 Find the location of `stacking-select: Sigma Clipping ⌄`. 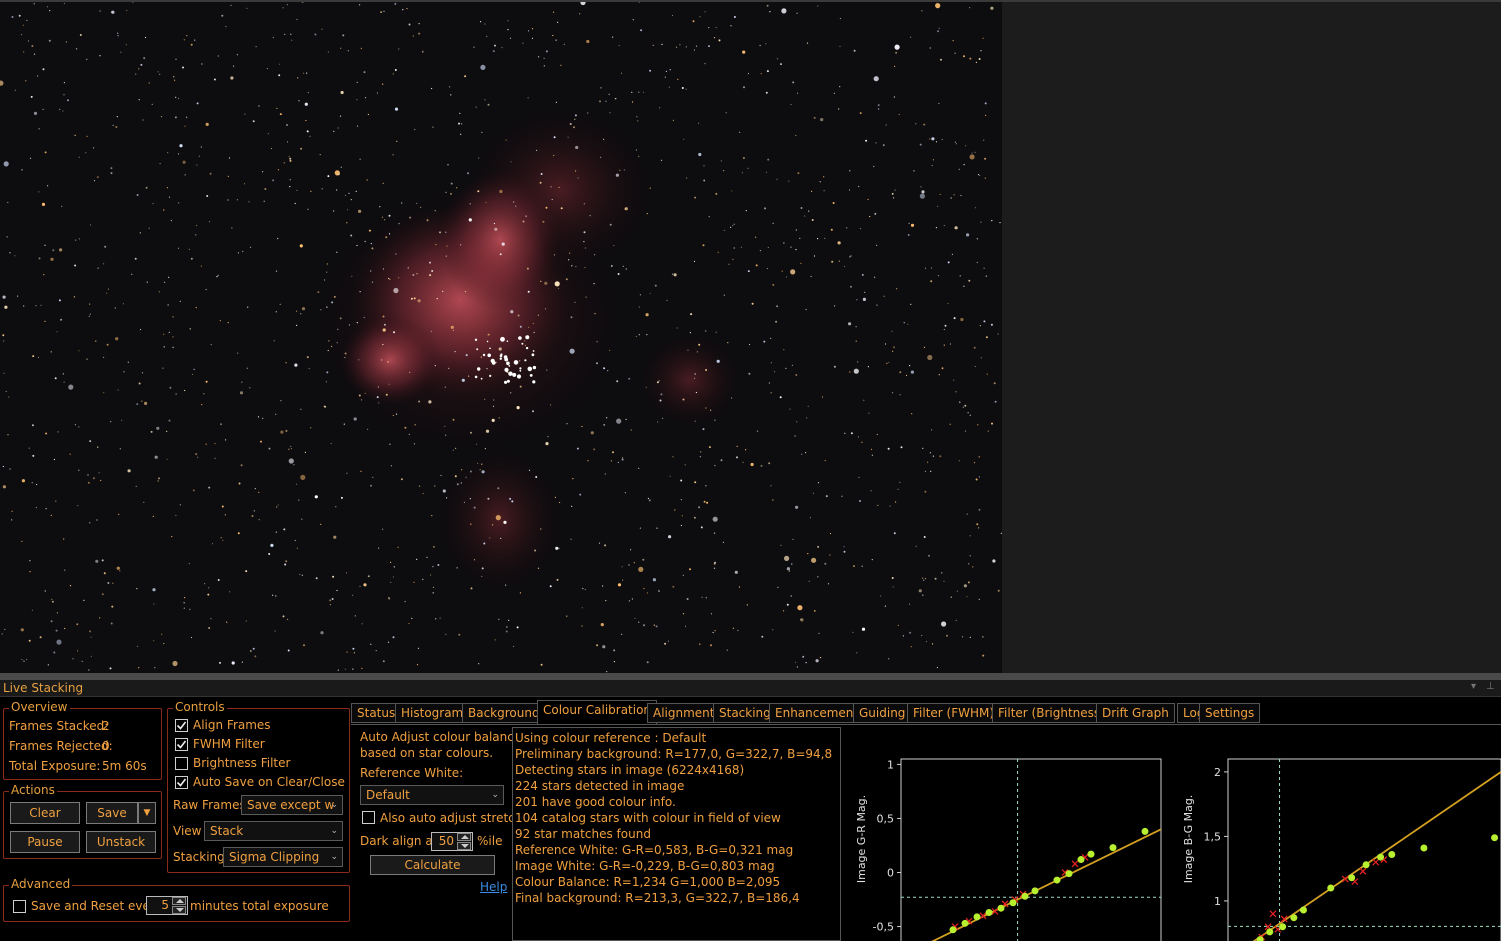

stacking-select: Sigma Clipping ⌄ is located at coordinates (283, 857).